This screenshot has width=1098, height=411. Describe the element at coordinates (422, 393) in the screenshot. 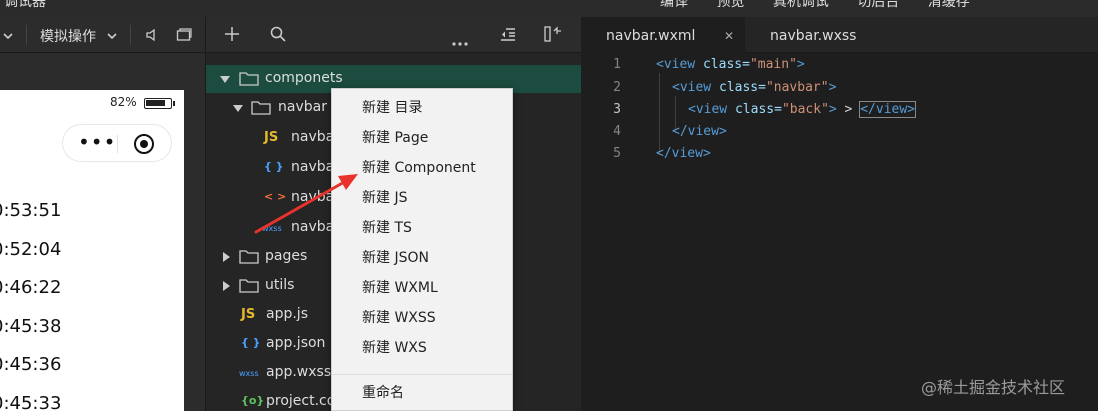

I see `menu-rename: 重命名` at that location.